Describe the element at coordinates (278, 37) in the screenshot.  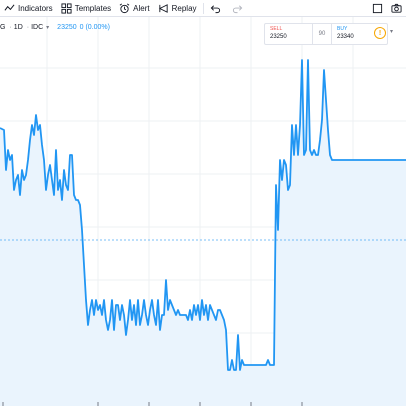
I see `sell-price: 23250` at that location.